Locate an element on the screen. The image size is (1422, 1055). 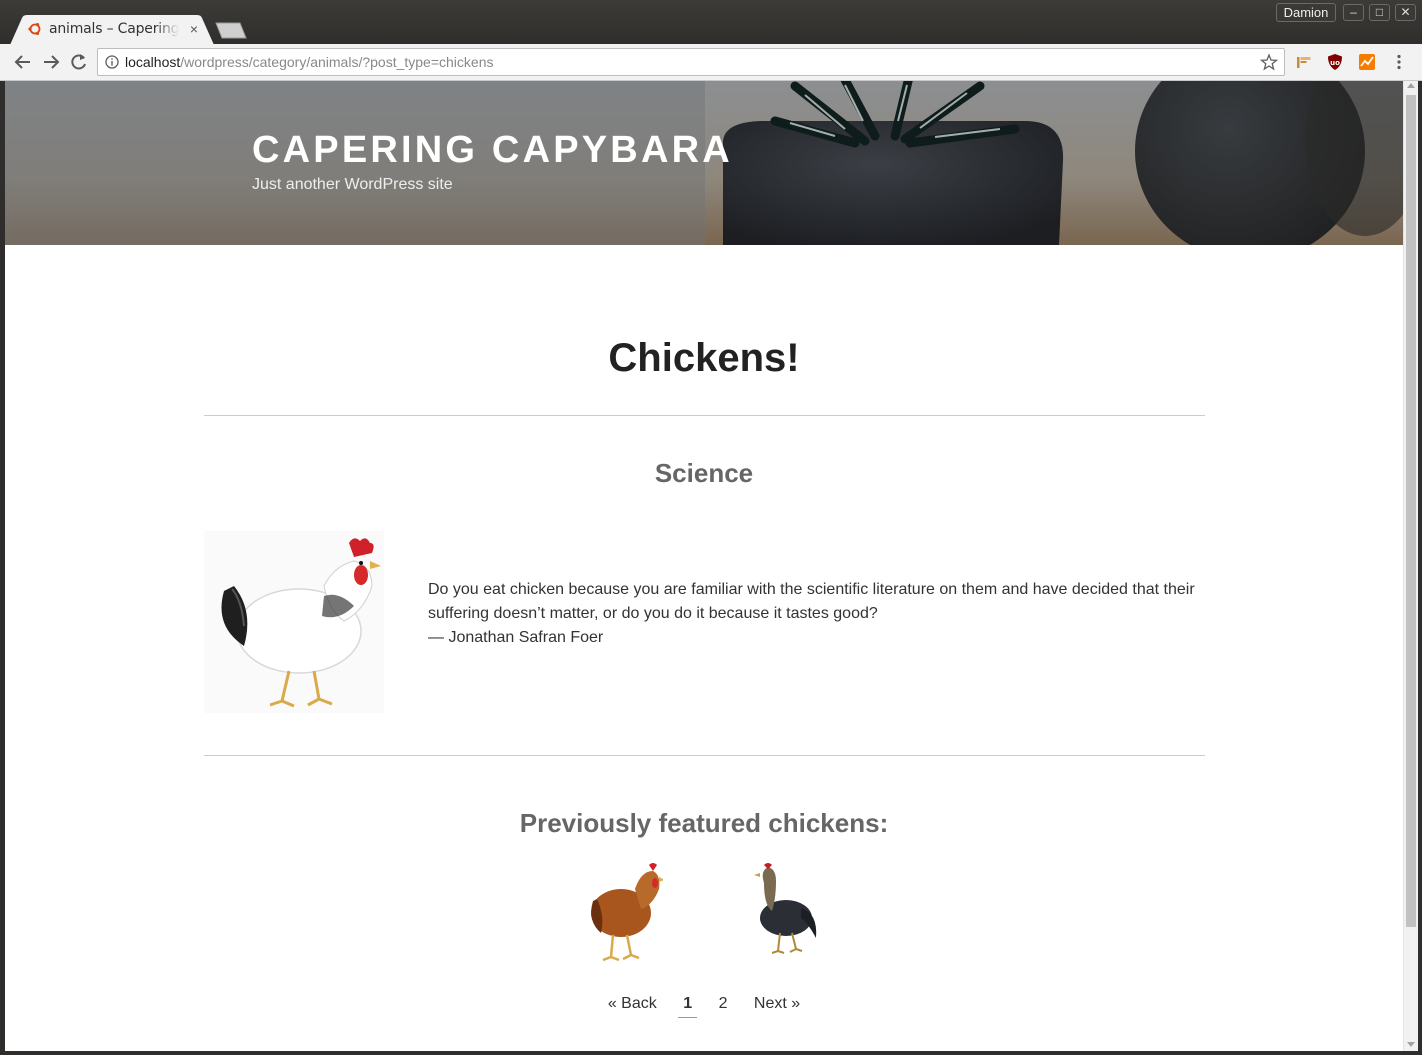
forward-icon is located at coordinates (51, 62).